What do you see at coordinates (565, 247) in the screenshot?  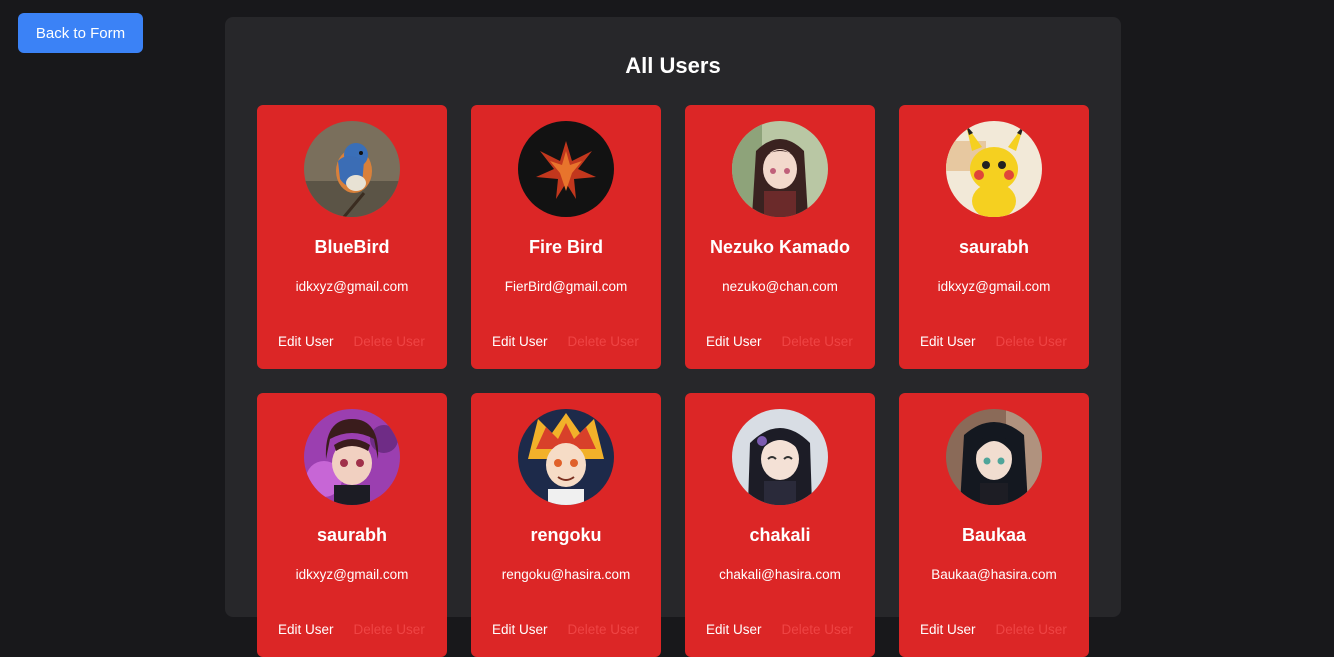 I see `user-name: Fire Bird` at bounding box center [565, 247].